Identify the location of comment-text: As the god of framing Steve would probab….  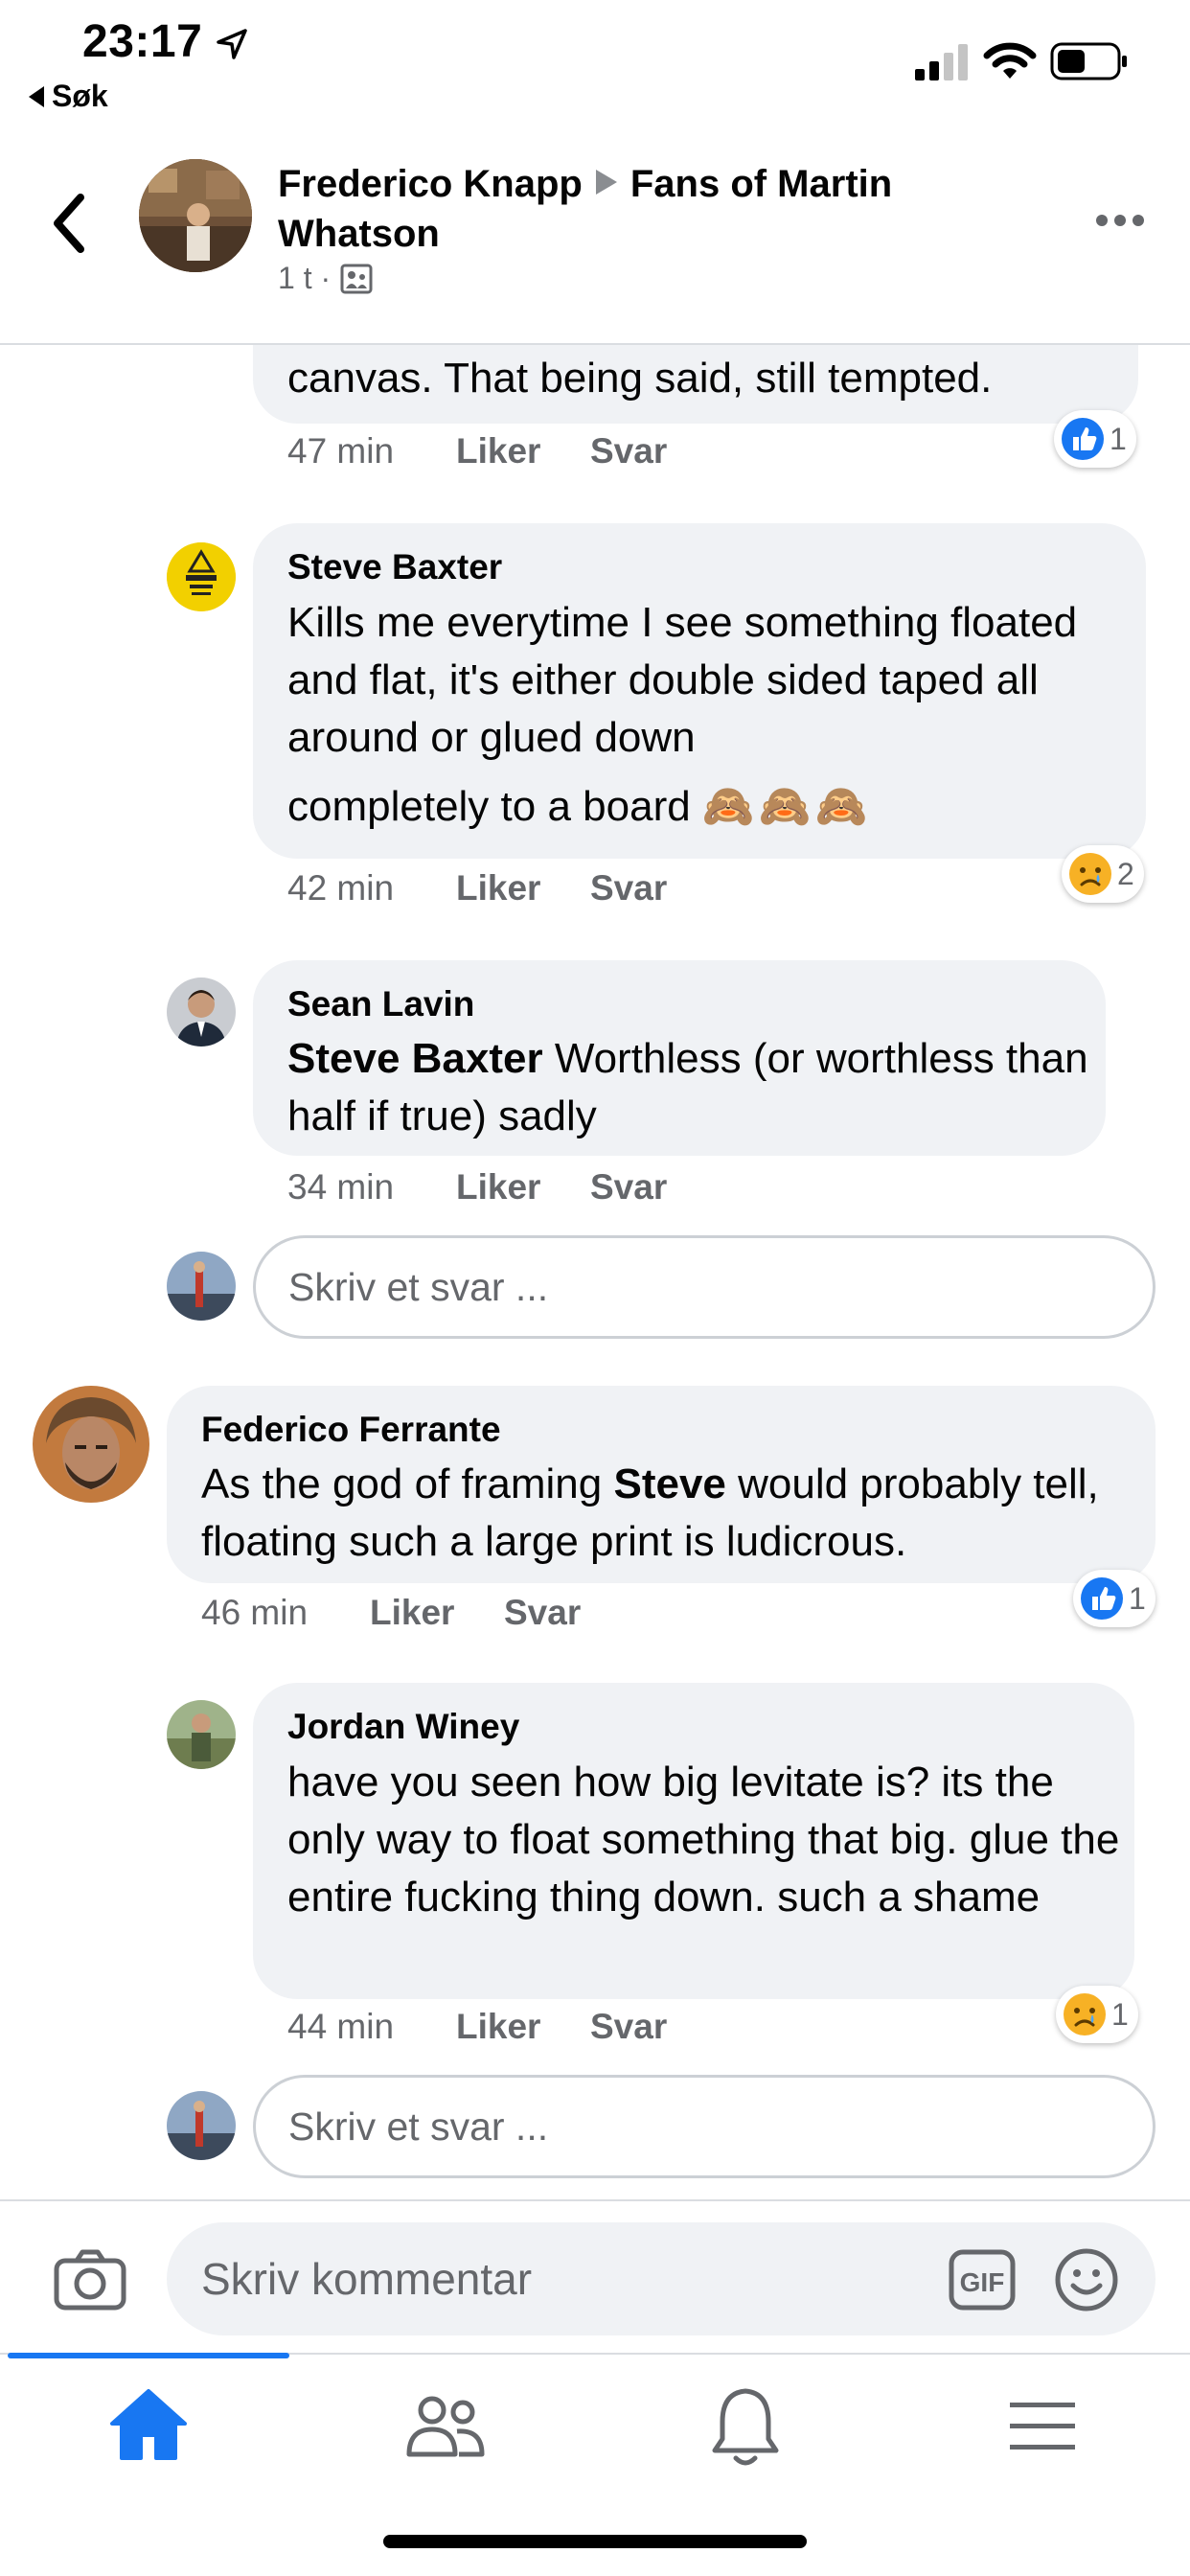
(670, 1513).